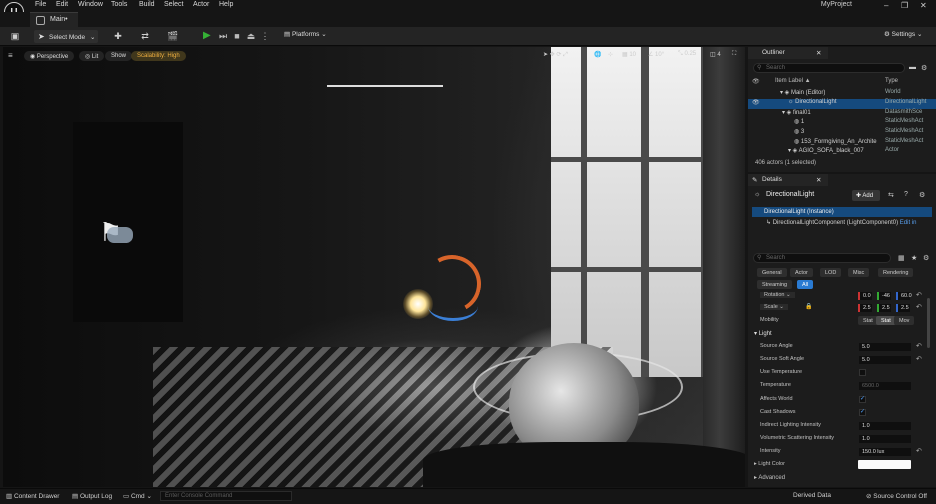 Image resolution: width=936 pixels, height=504 pixels. What do you see at coordinates (903, 308) in the screenshot?
I see `scale-z-field: 2.5` at bounding box center [903, 308].